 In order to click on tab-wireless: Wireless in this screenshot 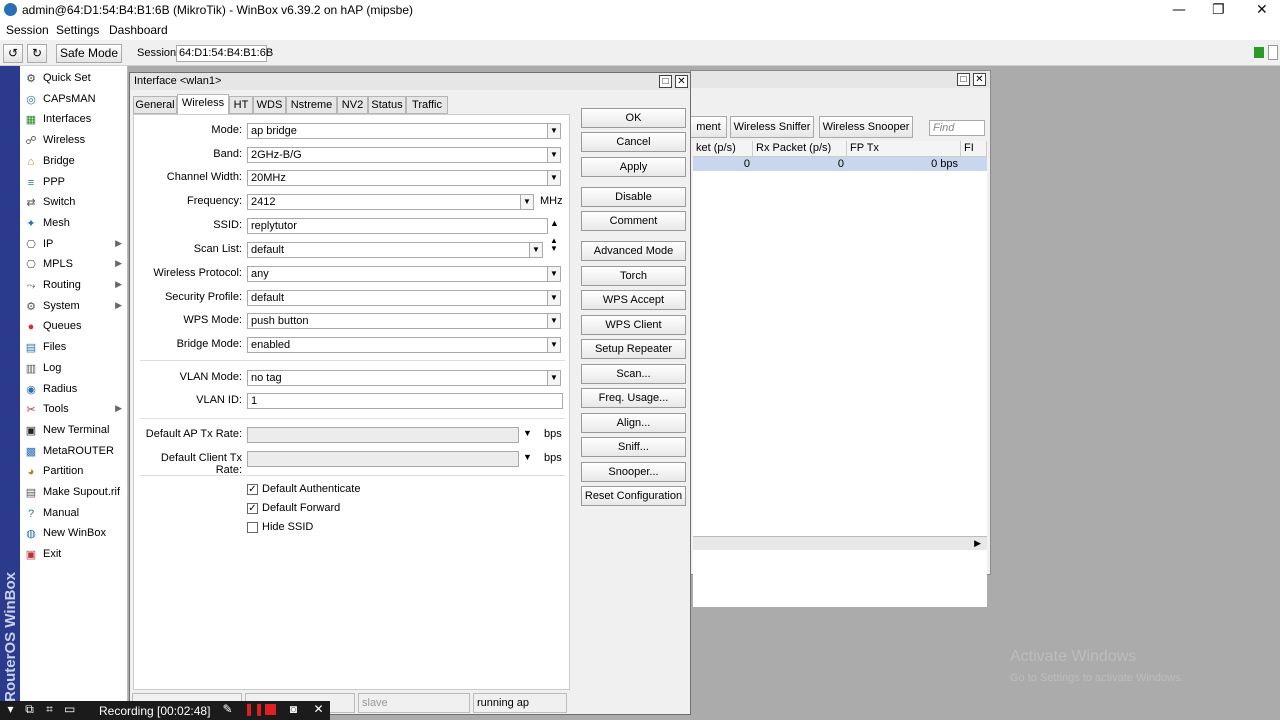, I will do `click(203, 104)`.